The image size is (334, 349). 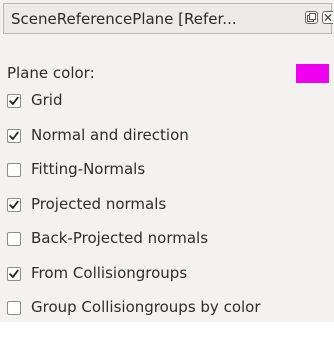 What do you see at coordinates (14, 239) in the screenshot?
I see `checkbox-back-projected-normals` at bounding box center [14, 239].